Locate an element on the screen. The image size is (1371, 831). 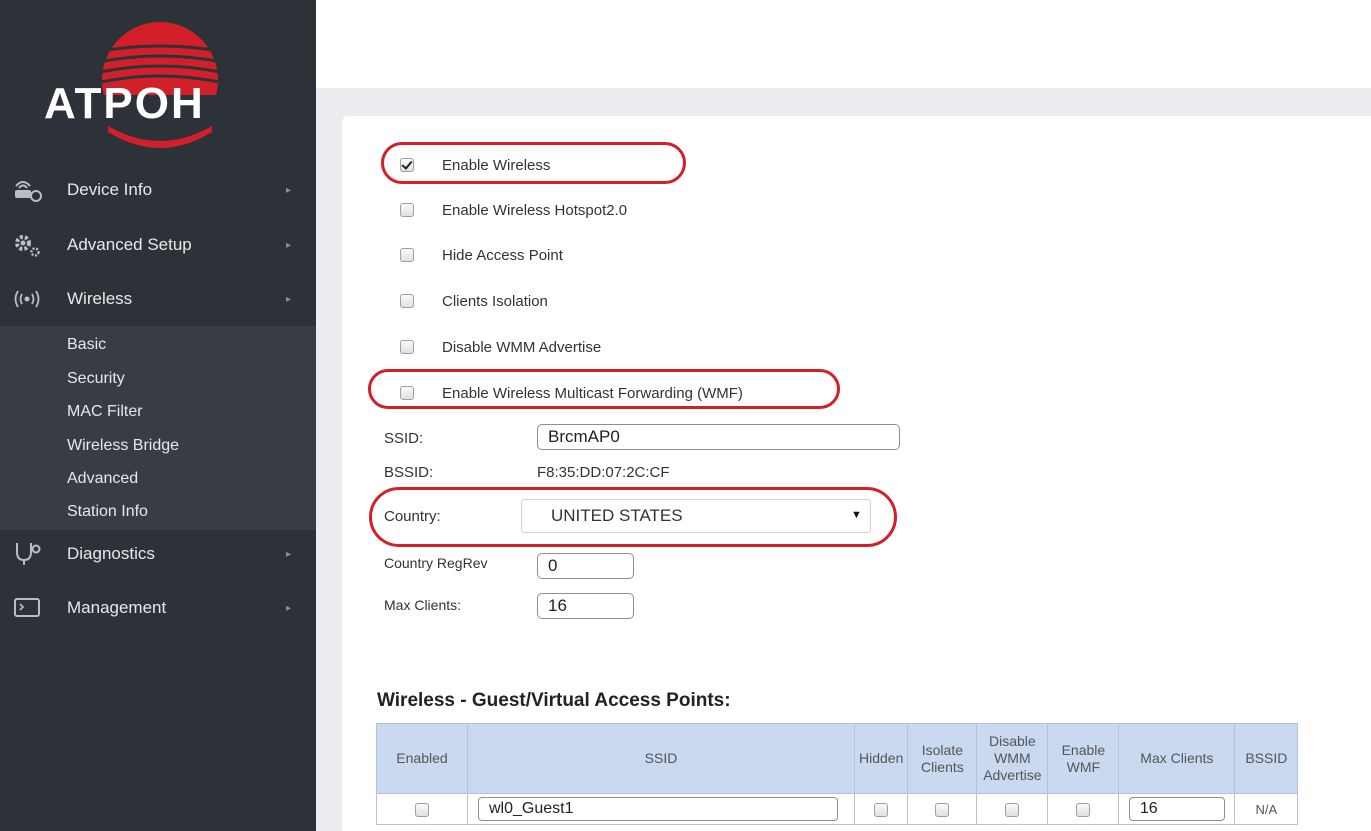
sidebar-item-advanced-setup: Advanced Setup ▸ is located at coordinates (158, 245).